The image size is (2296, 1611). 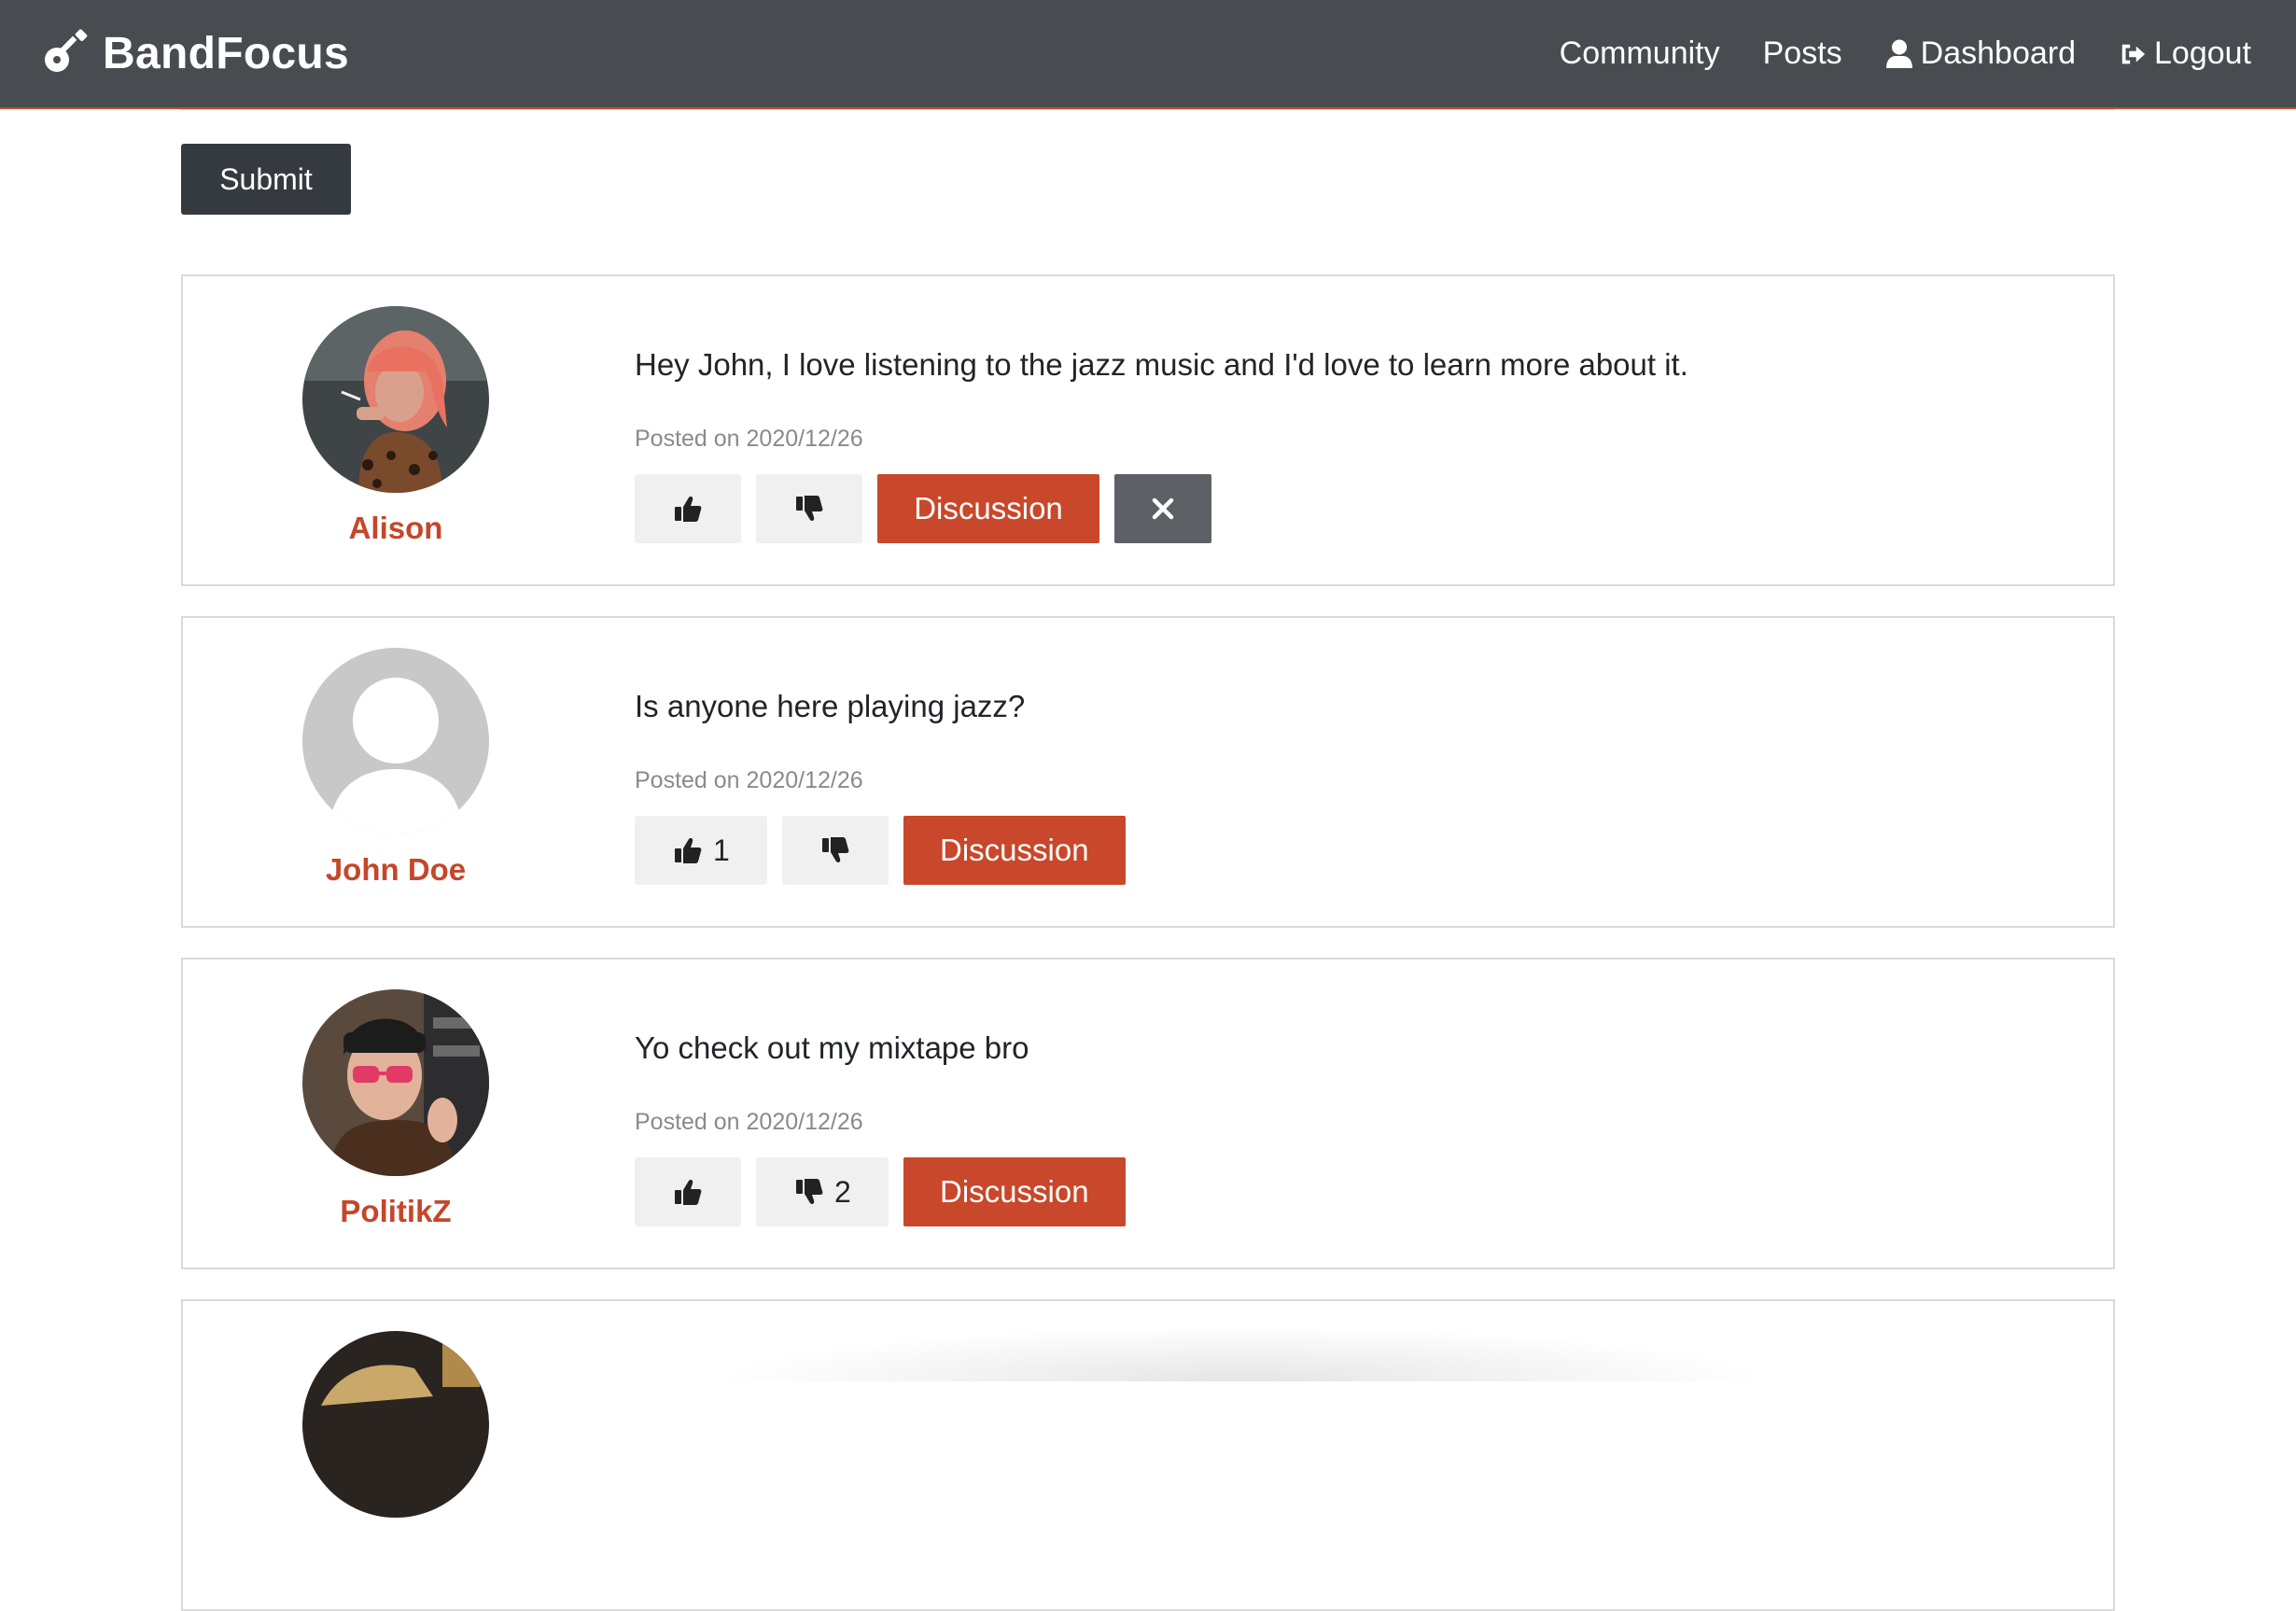 What do you see at coordinates (721, 850) in the screenshot?
I see `like-count: 1` at bounding box center [721, 850].